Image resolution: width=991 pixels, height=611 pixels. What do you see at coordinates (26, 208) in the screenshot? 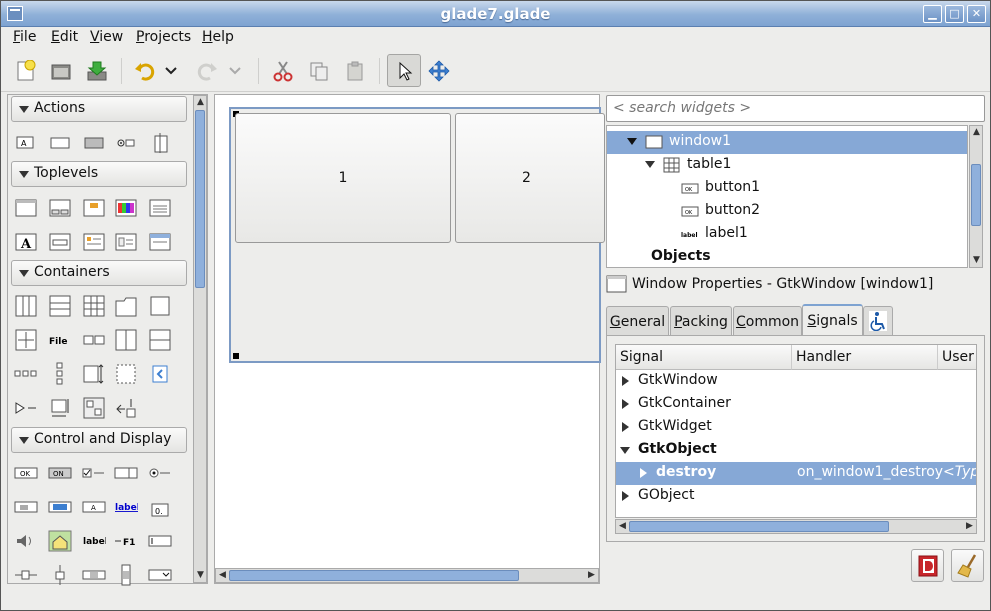
I see `window-widget-icon` at bounding box center [26, 208].